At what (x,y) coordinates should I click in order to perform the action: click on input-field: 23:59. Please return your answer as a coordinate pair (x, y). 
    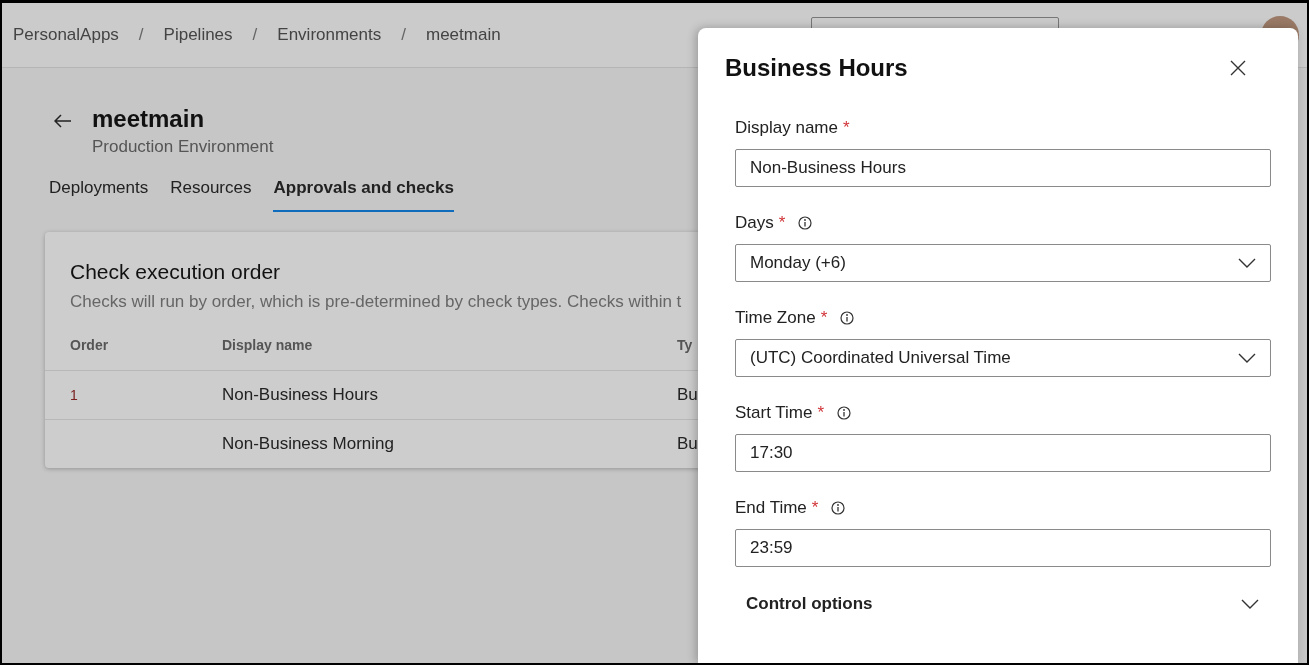
    Looking at the image, I should click on (1003, 548).